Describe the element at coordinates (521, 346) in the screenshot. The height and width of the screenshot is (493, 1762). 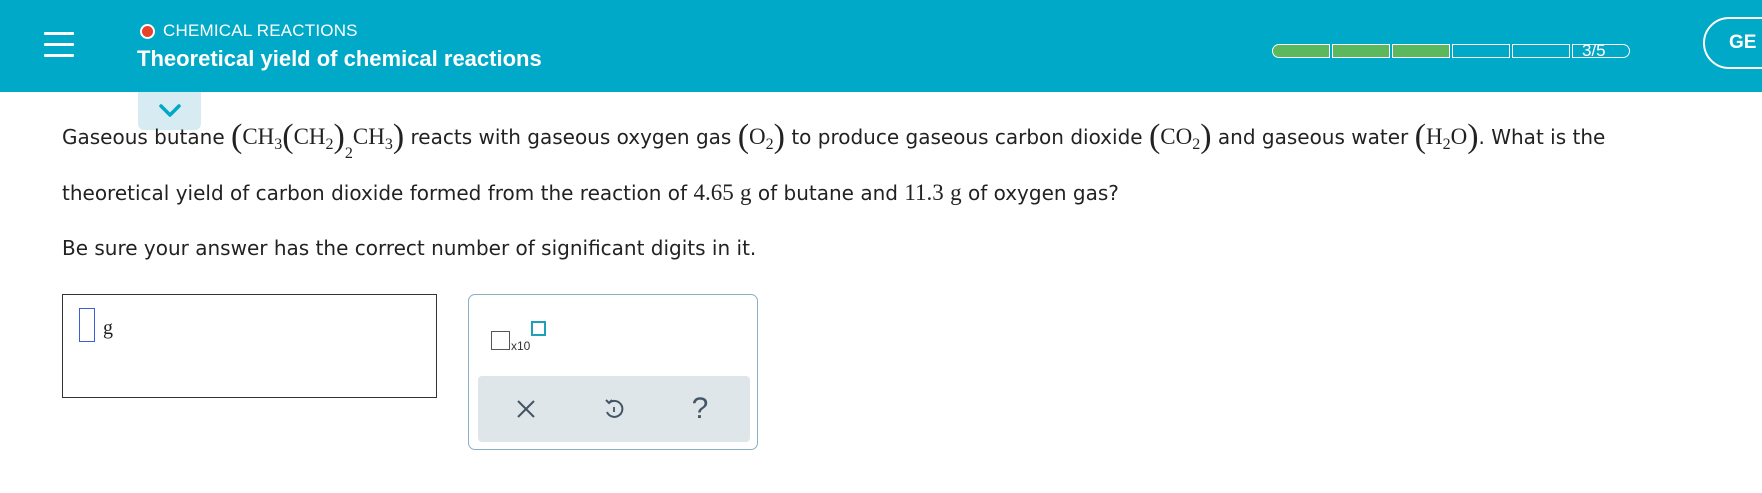
I see `x10-label: x10` at that location.